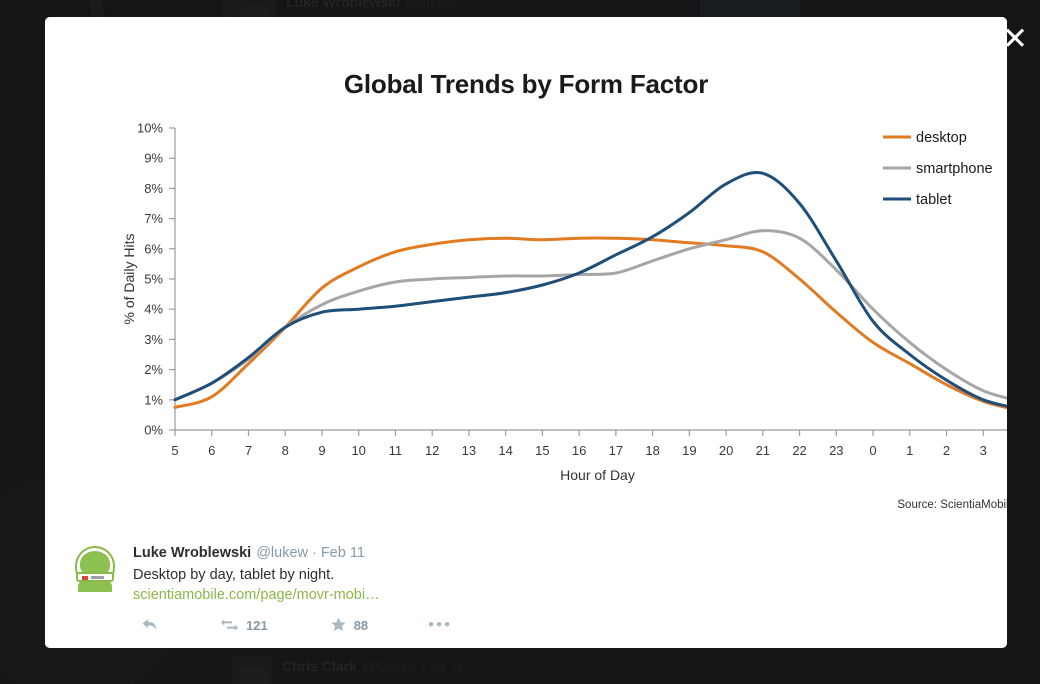 Image resolution: width=1040 pixels, height=684 pixels. I want to click on reply-icon, so click(149, 624).